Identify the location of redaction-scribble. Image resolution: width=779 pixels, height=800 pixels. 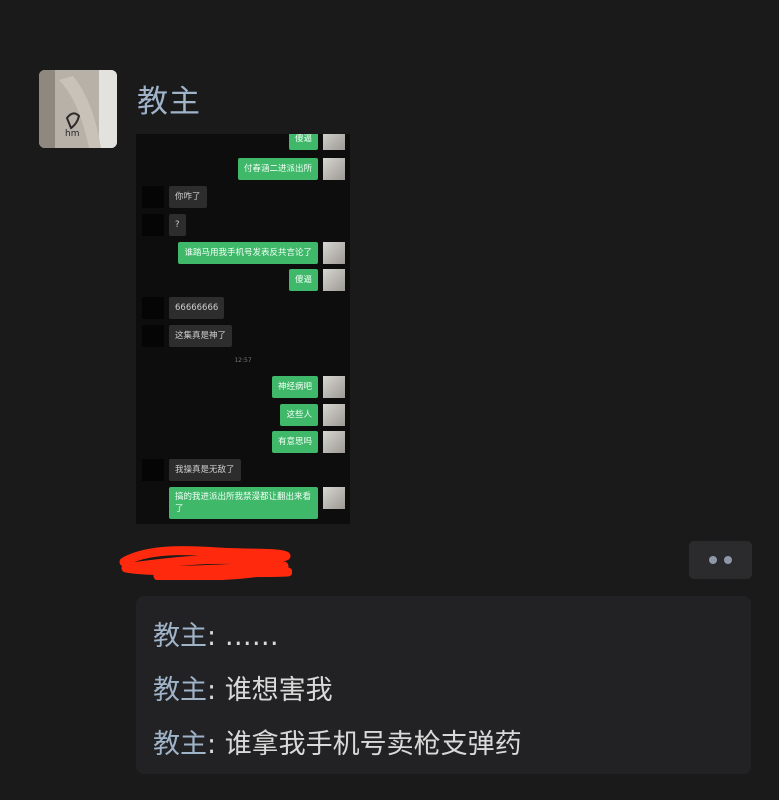
(205, 563).